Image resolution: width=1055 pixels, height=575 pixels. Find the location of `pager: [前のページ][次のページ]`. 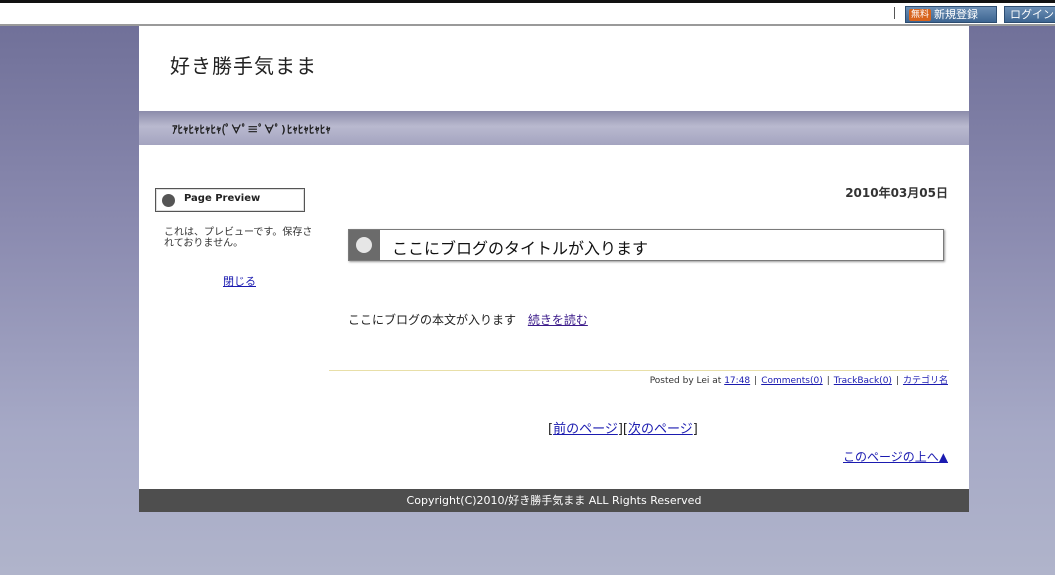

pager: [前のページ][次のページ] is located at coordinates (623, 427).